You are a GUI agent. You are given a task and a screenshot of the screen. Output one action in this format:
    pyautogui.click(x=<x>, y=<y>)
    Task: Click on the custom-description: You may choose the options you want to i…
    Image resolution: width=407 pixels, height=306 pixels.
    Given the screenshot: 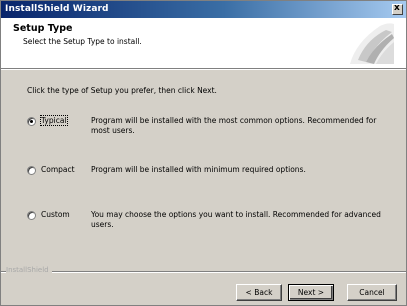 What is the action you would take?
    pyautogui.click(x=236, y=219)
    